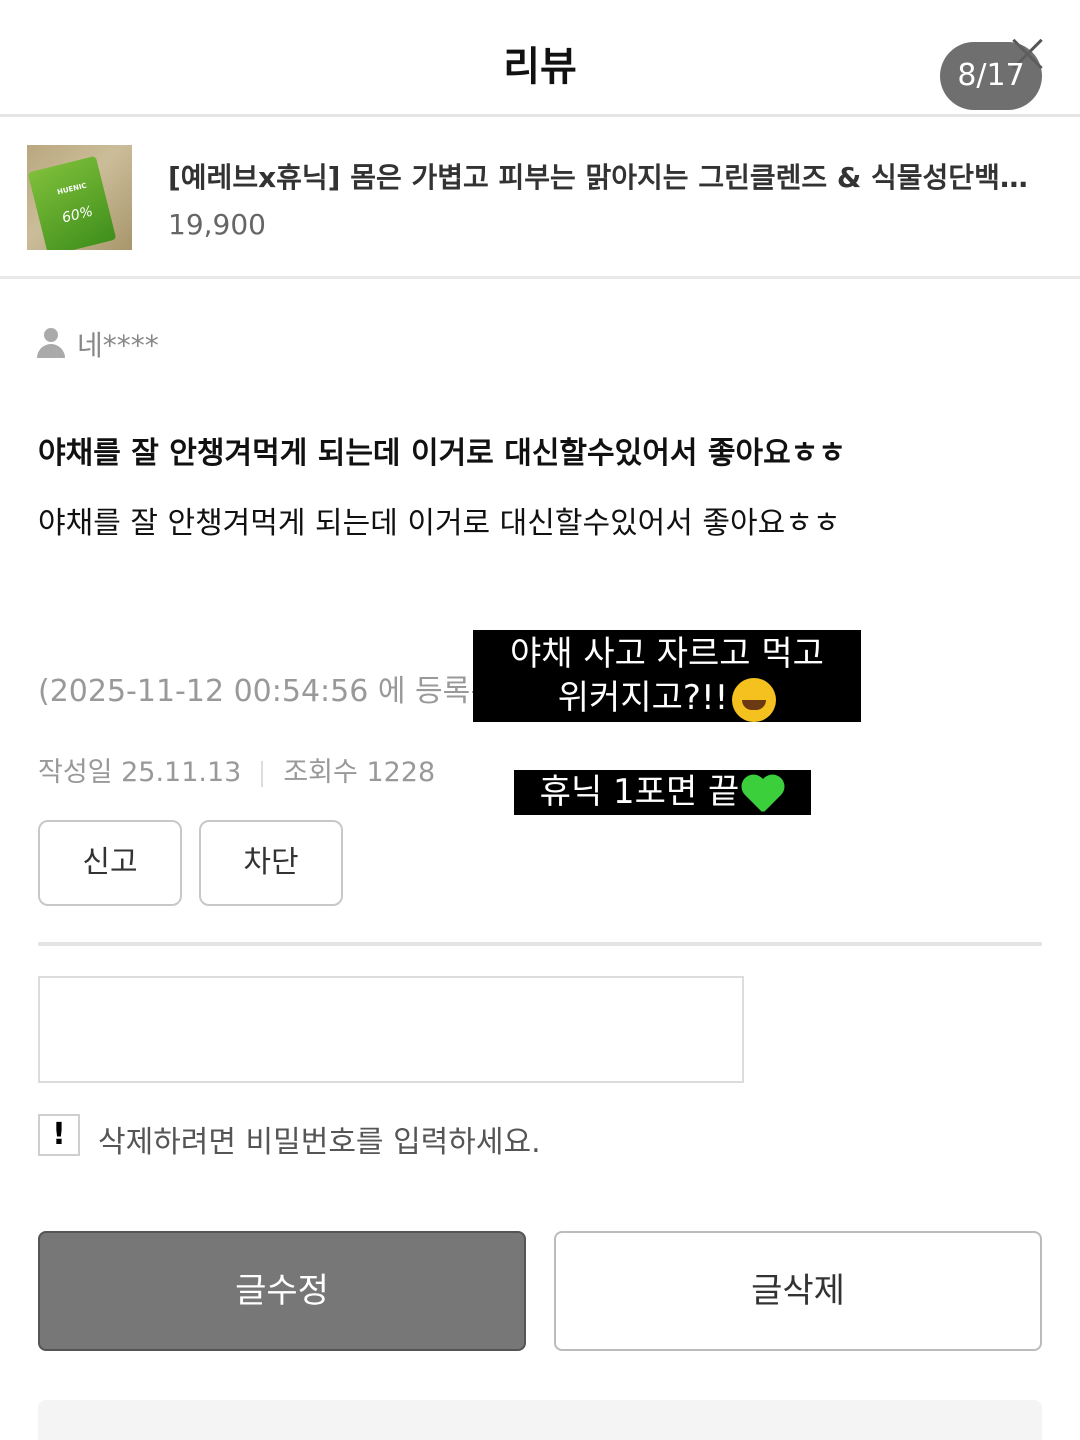 The image size is (1080, 1440). I want to click on sticker-line-3: 휴닉 1포면 끝, so click(639, 792).